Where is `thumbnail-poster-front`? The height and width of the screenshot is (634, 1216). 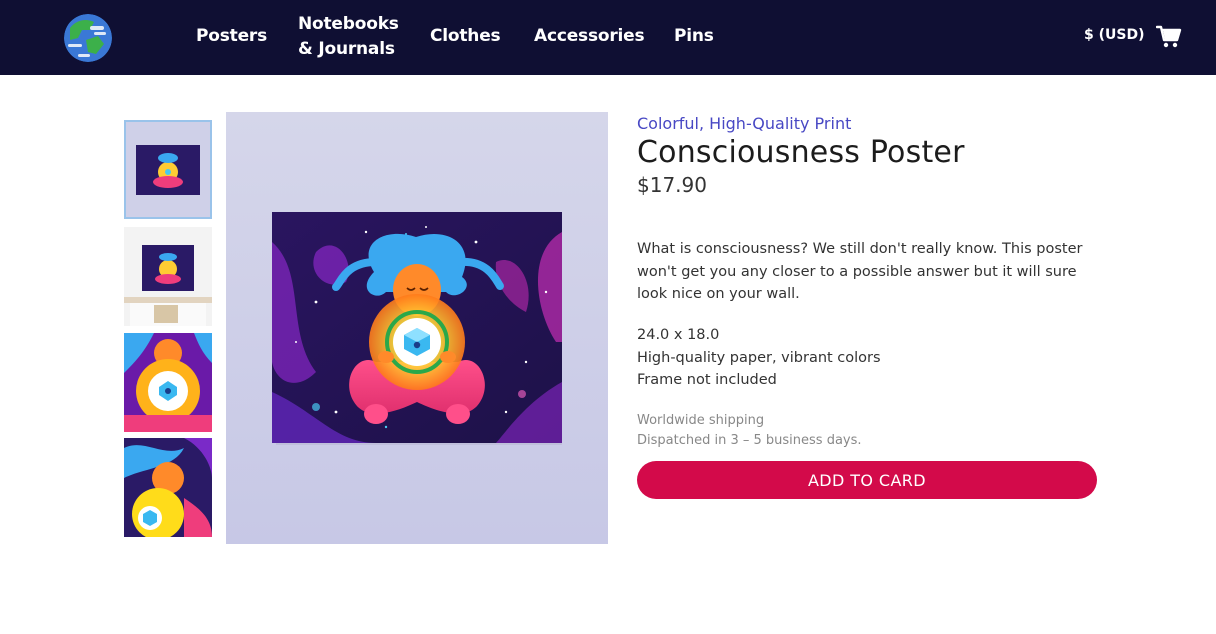
thumbnail-poster-front is located at coordinates (168, 169).